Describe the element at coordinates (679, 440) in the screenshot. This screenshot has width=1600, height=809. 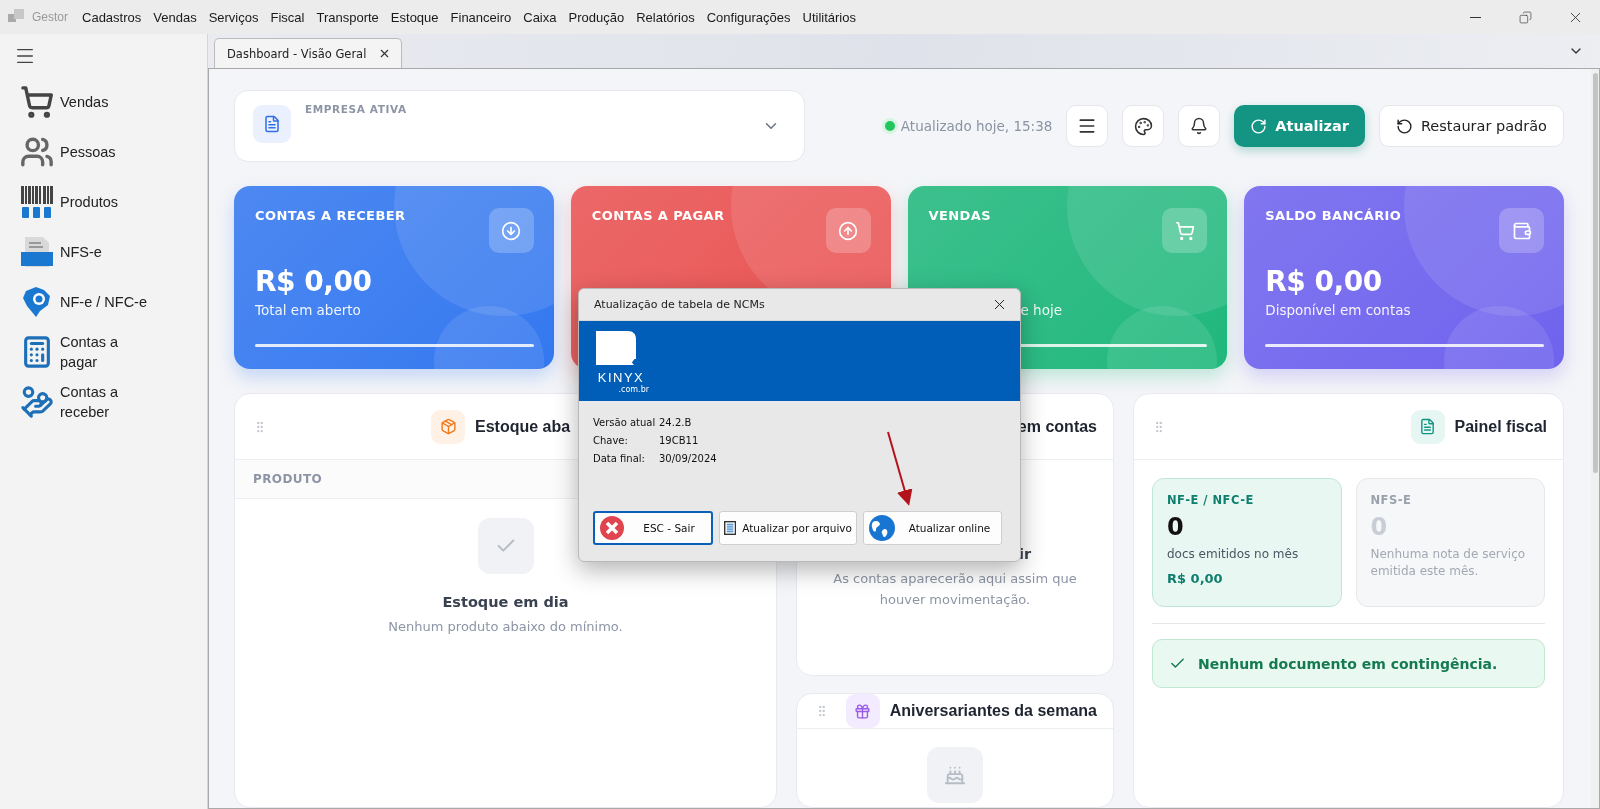
I see `info-value: 19CB11` at that location.